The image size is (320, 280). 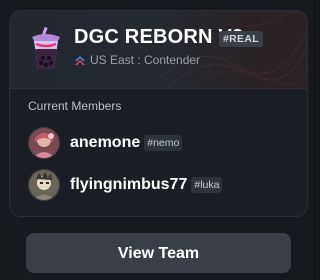 I want to click on member-row: anemone #nemo, so click(x=105, y=143).